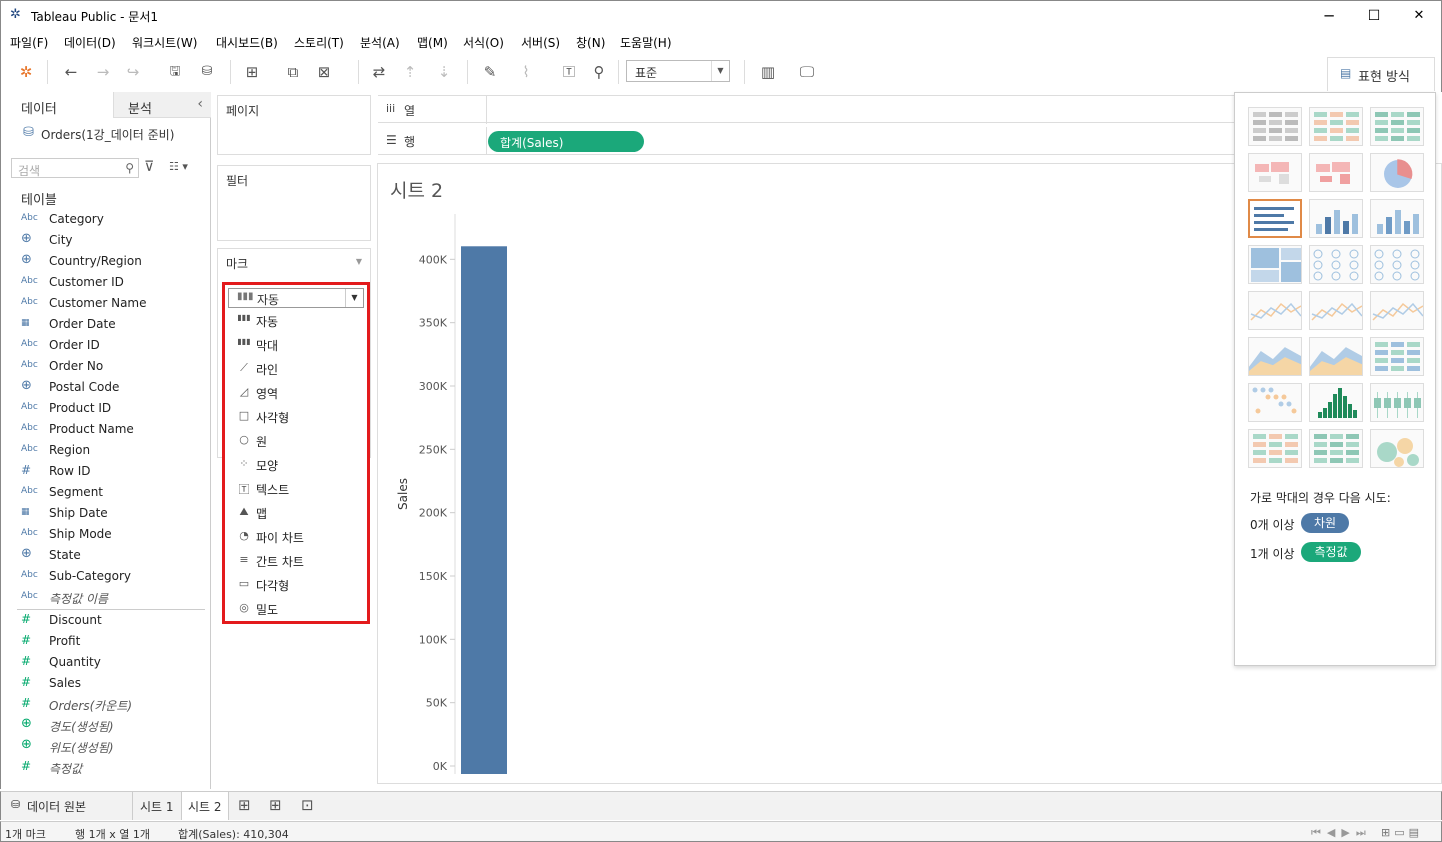 The width and height of the screenshot is (1442, 842). What do you see at coordinates (200, 104) in the screenshot?
I see `collapse-pane-icon: ‹` at bounding box center [200, 104].